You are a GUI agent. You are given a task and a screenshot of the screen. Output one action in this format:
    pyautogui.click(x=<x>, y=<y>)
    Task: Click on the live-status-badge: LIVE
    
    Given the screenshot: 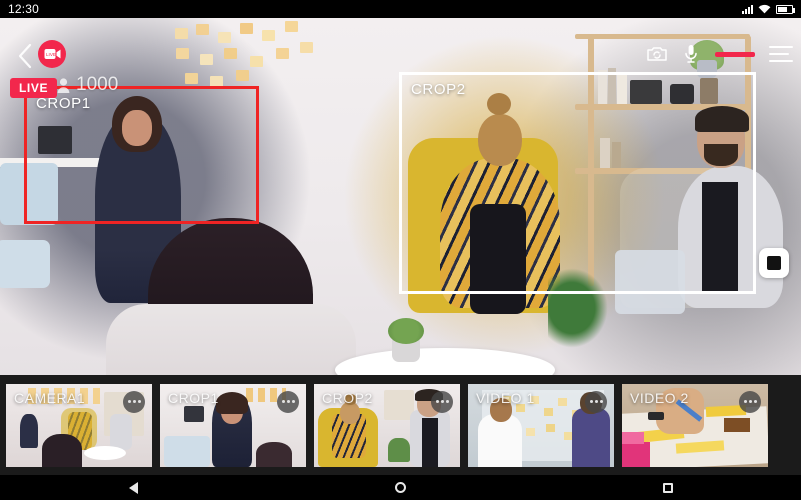 What is the action you would take?
    pyautogui.click(x=34, y=88)
    